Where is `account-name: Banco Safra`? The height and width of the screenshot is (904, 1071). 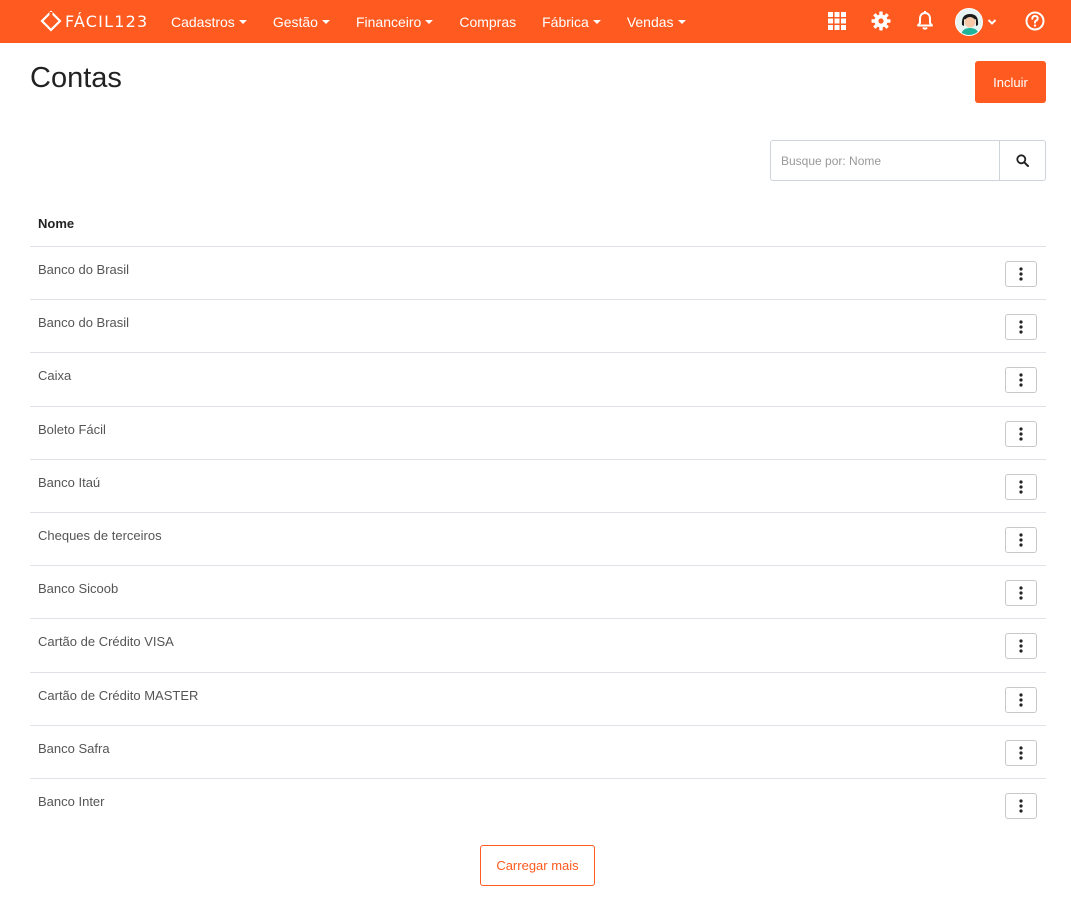
account-name: Banco Safra is located at coordinates (74, 748).